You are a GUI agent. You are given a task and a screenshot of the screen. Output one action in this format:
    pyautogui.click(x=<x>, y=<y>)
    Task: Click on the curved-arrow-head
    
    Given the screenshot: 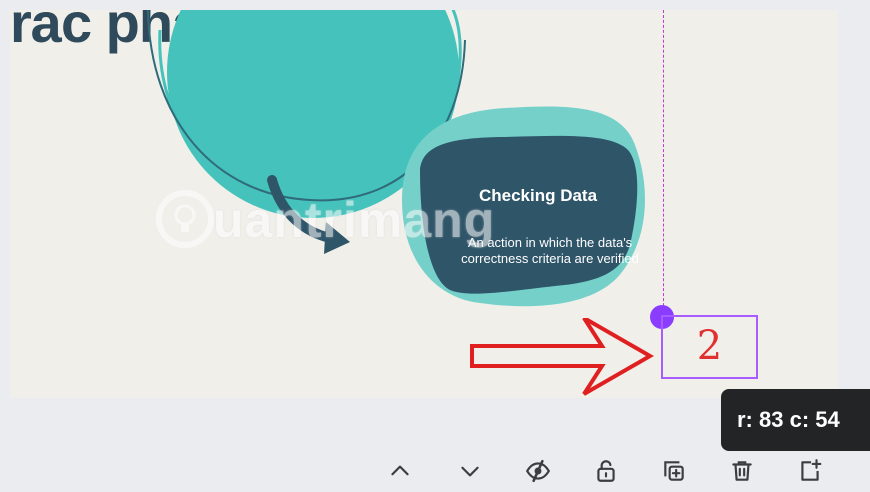 What is the action you would take?
    pyautogui.click(x=337, y=238)
    